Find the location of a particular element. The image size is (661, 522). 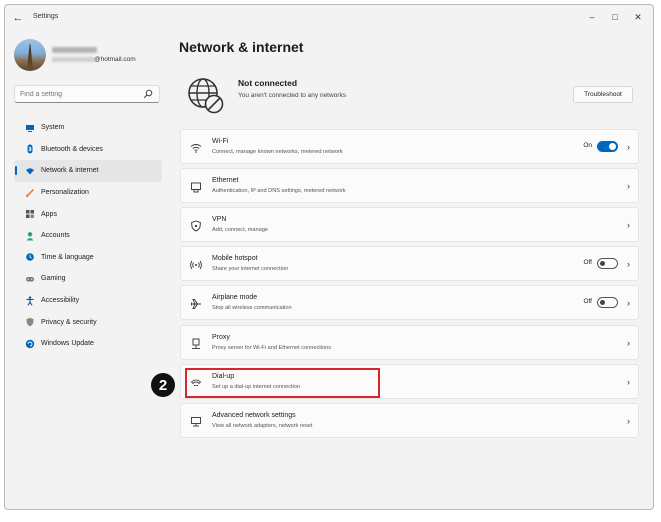

card-title: Mobile hotspot is located at coordinates (235, 258).